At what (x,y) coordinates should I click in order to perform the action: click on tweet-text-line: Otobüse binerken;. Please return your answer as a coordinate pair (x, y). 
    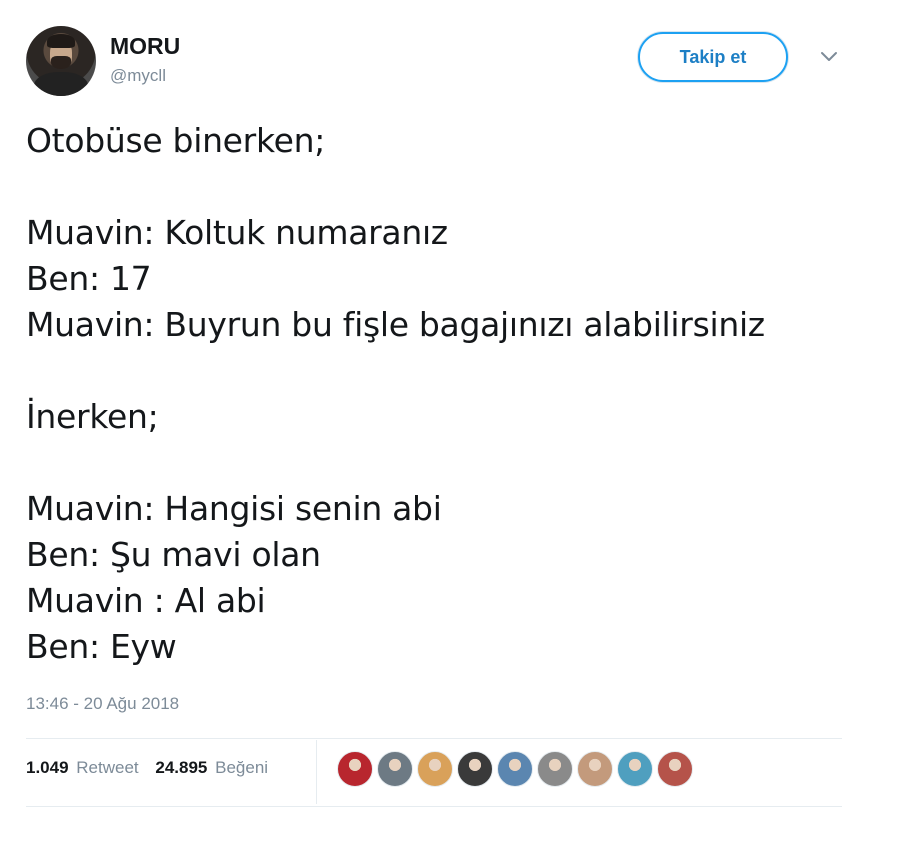
    Looking at the image, I should click on (176, 140).